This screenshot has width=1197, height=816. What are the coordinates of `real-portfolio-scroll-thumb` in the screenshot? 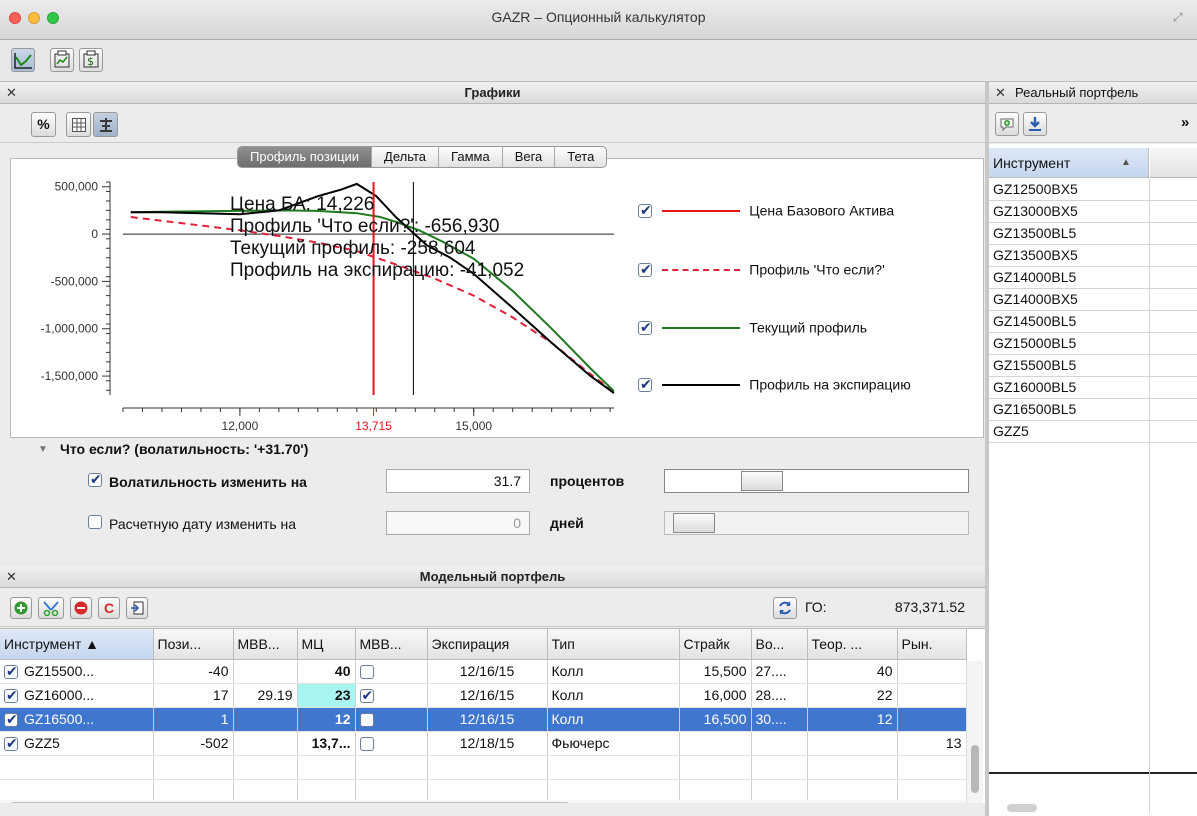 It's located at (1022, 808).